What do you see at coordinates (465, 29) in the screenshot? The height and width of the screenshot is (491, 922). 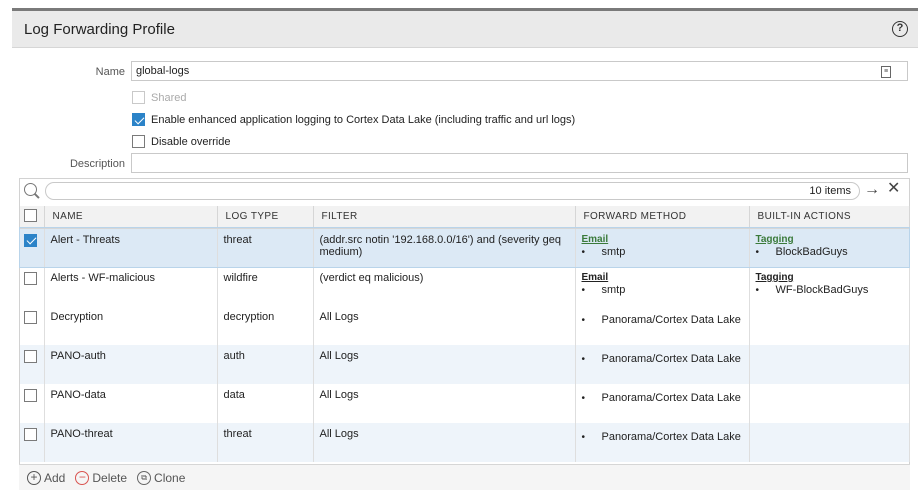 I see `dialog-titlebar: Log Forwarding Profile ?` at bounding box center [465, 29].